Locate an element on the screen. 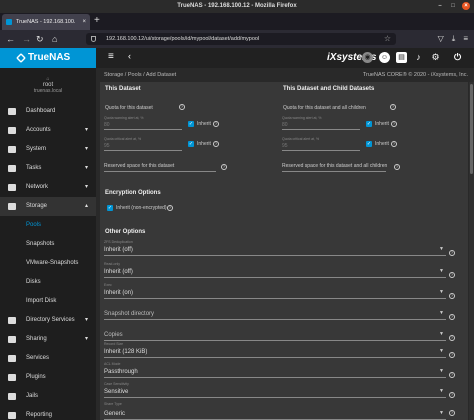 The image size is (474, 420). downloads-icon: ⤓ is located at coordinates (454, 39).